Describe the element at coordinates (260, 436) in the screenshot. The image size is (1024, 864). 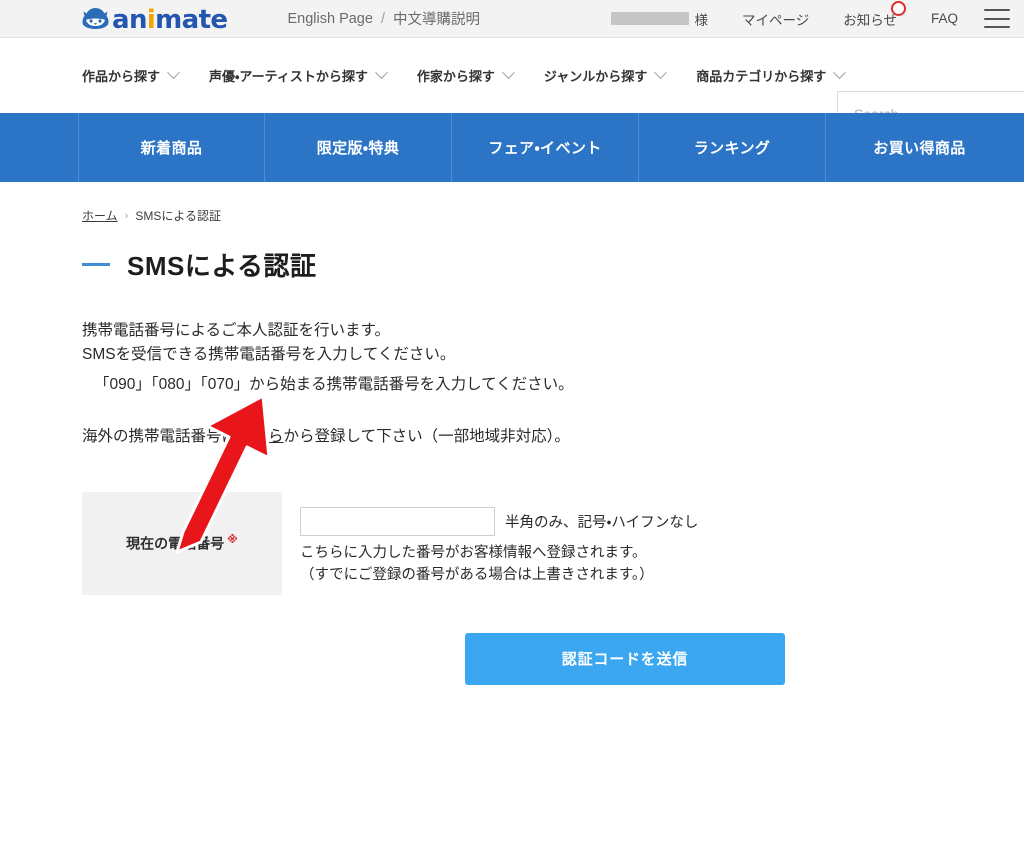
I see `overseas-register-link: こちら` at that location.